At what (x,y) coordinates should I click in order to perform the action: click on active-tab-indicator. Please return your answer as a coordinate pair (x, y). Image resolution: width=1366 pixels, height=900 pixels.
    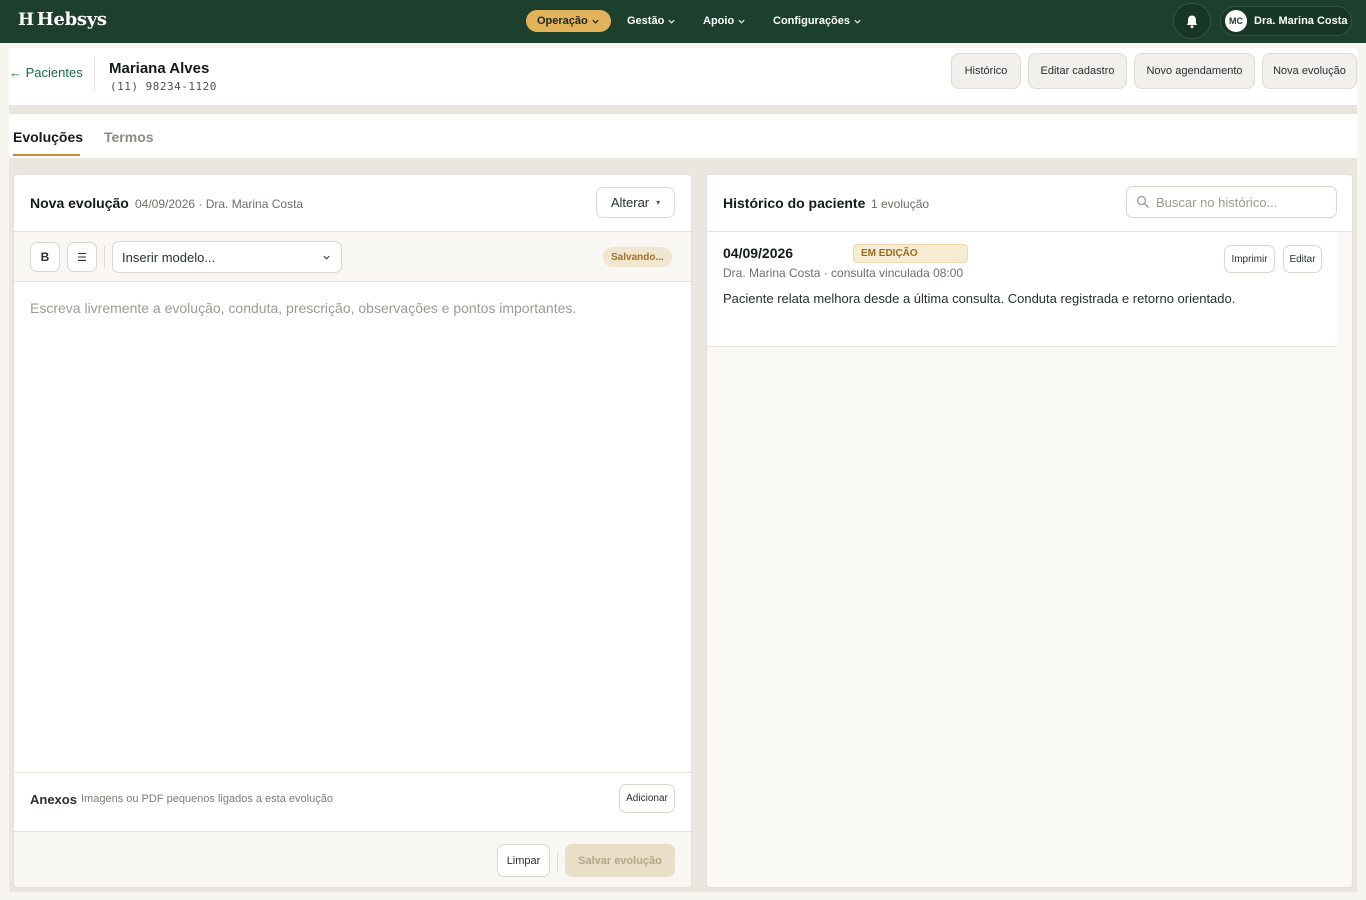
    Looking at the image, I should click on (46, 155).